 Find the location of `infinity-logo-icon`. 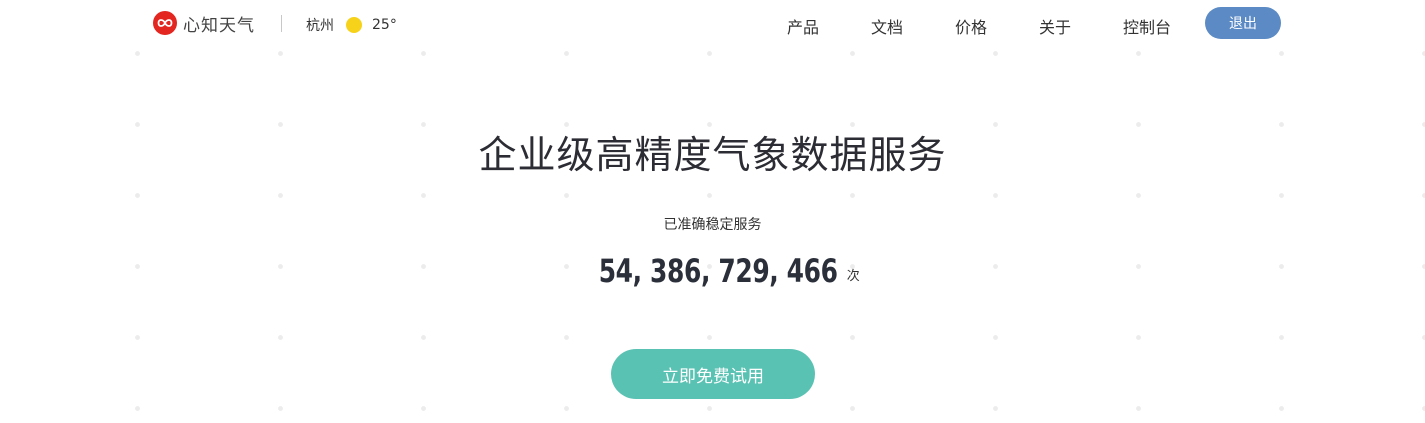

infinity-logo-icon is located at coordinates (165, 23).